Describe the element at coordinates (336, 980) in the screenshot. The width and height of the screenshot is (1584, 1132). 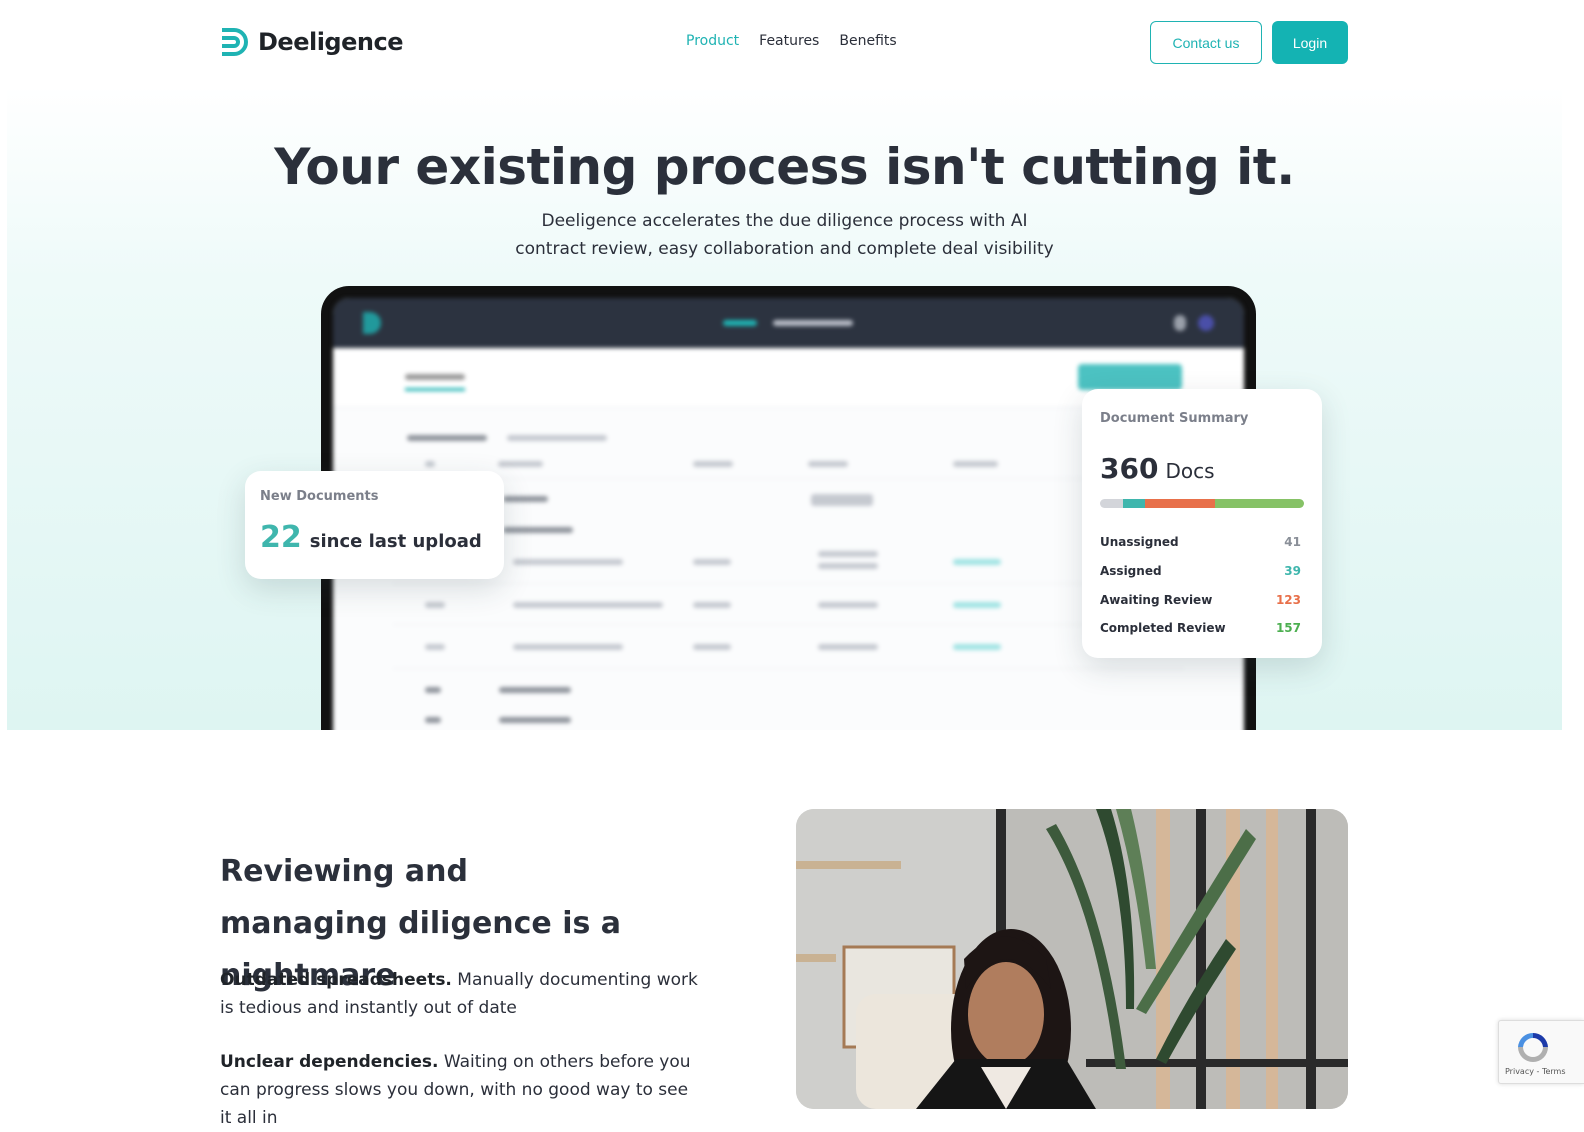
I see `pain-point-title: Outdated spreadsheets.` at that location.